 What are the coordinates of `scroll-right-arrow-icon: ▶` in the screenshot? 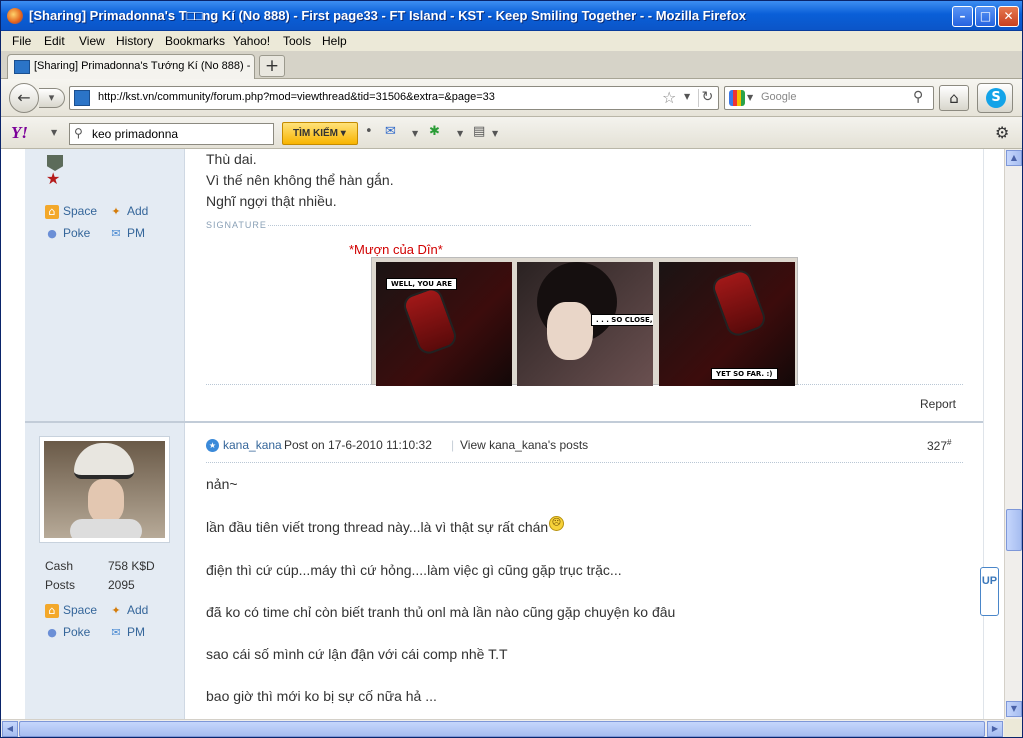 It's located at (995, 729).